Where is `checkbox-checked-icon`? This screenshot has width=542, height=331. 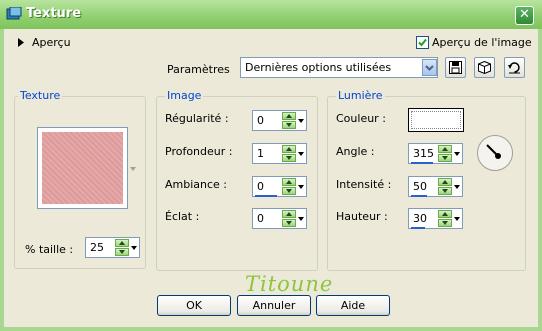
checkbox-checked-icon is located at coordinates (422, 42).